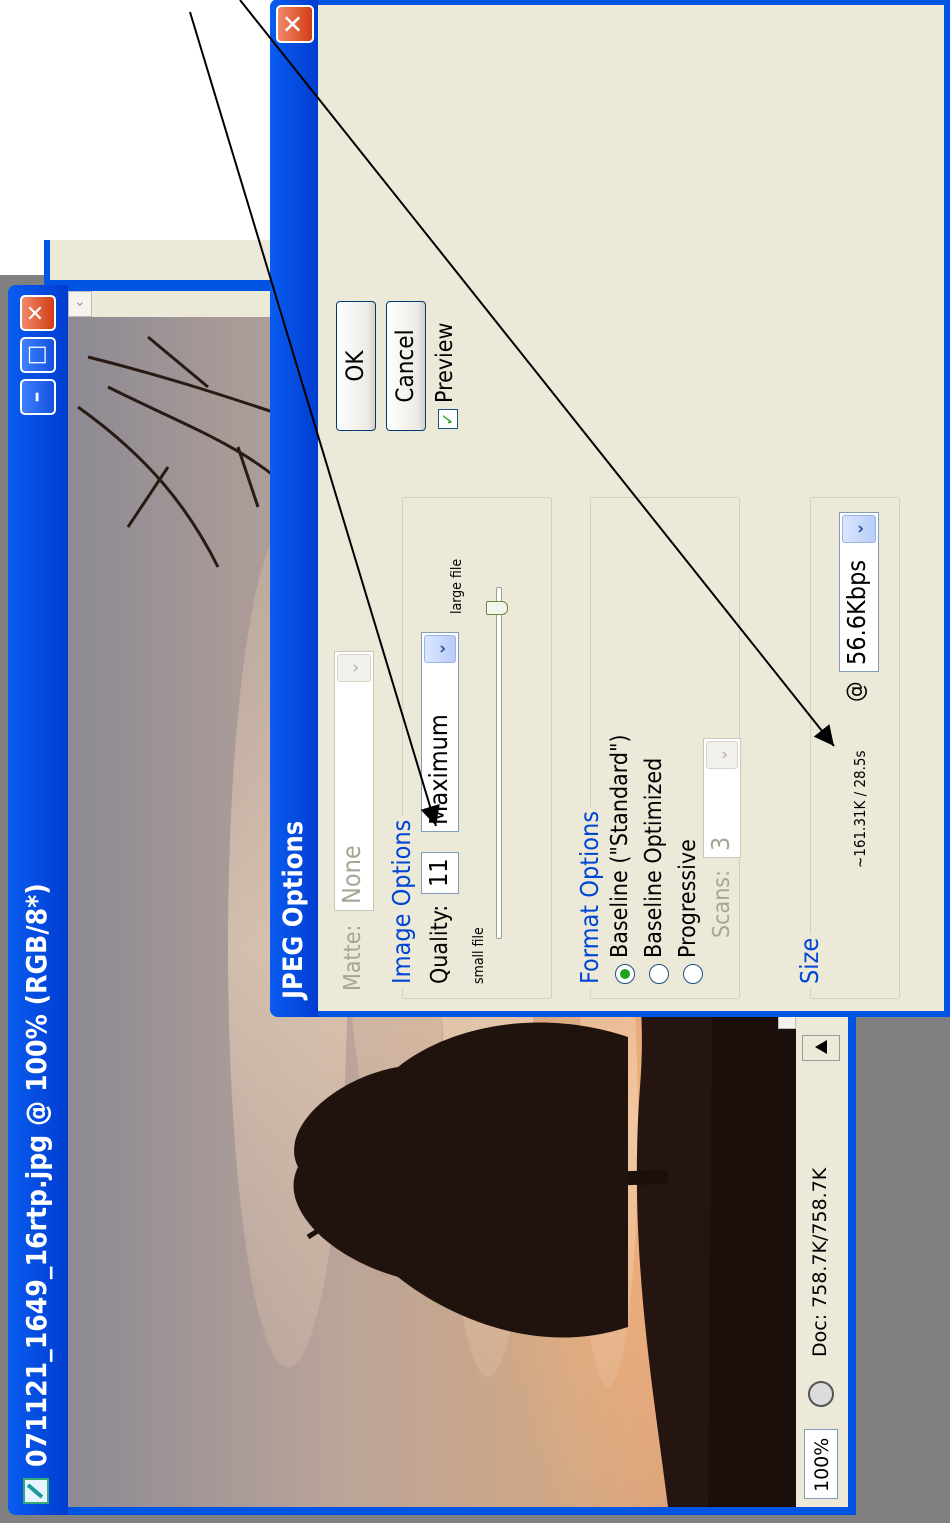 The height and width of the screenshot is (1523, 950). I want to click on matte-value: None, so click(351, 874).